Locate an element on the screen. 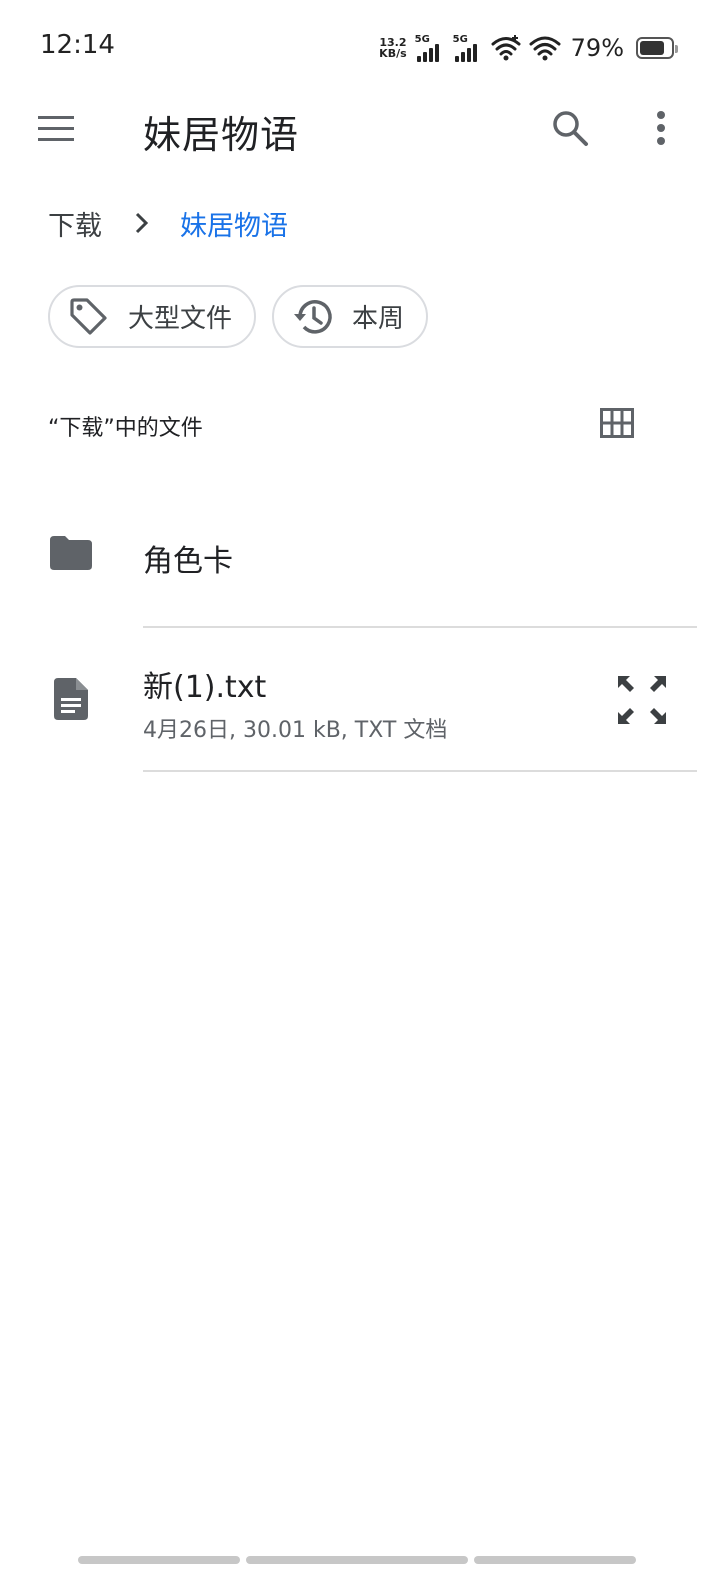 The image size is (720, 1584). chip-large-files-label: 大型文件 is located at coordinates (180, 319).